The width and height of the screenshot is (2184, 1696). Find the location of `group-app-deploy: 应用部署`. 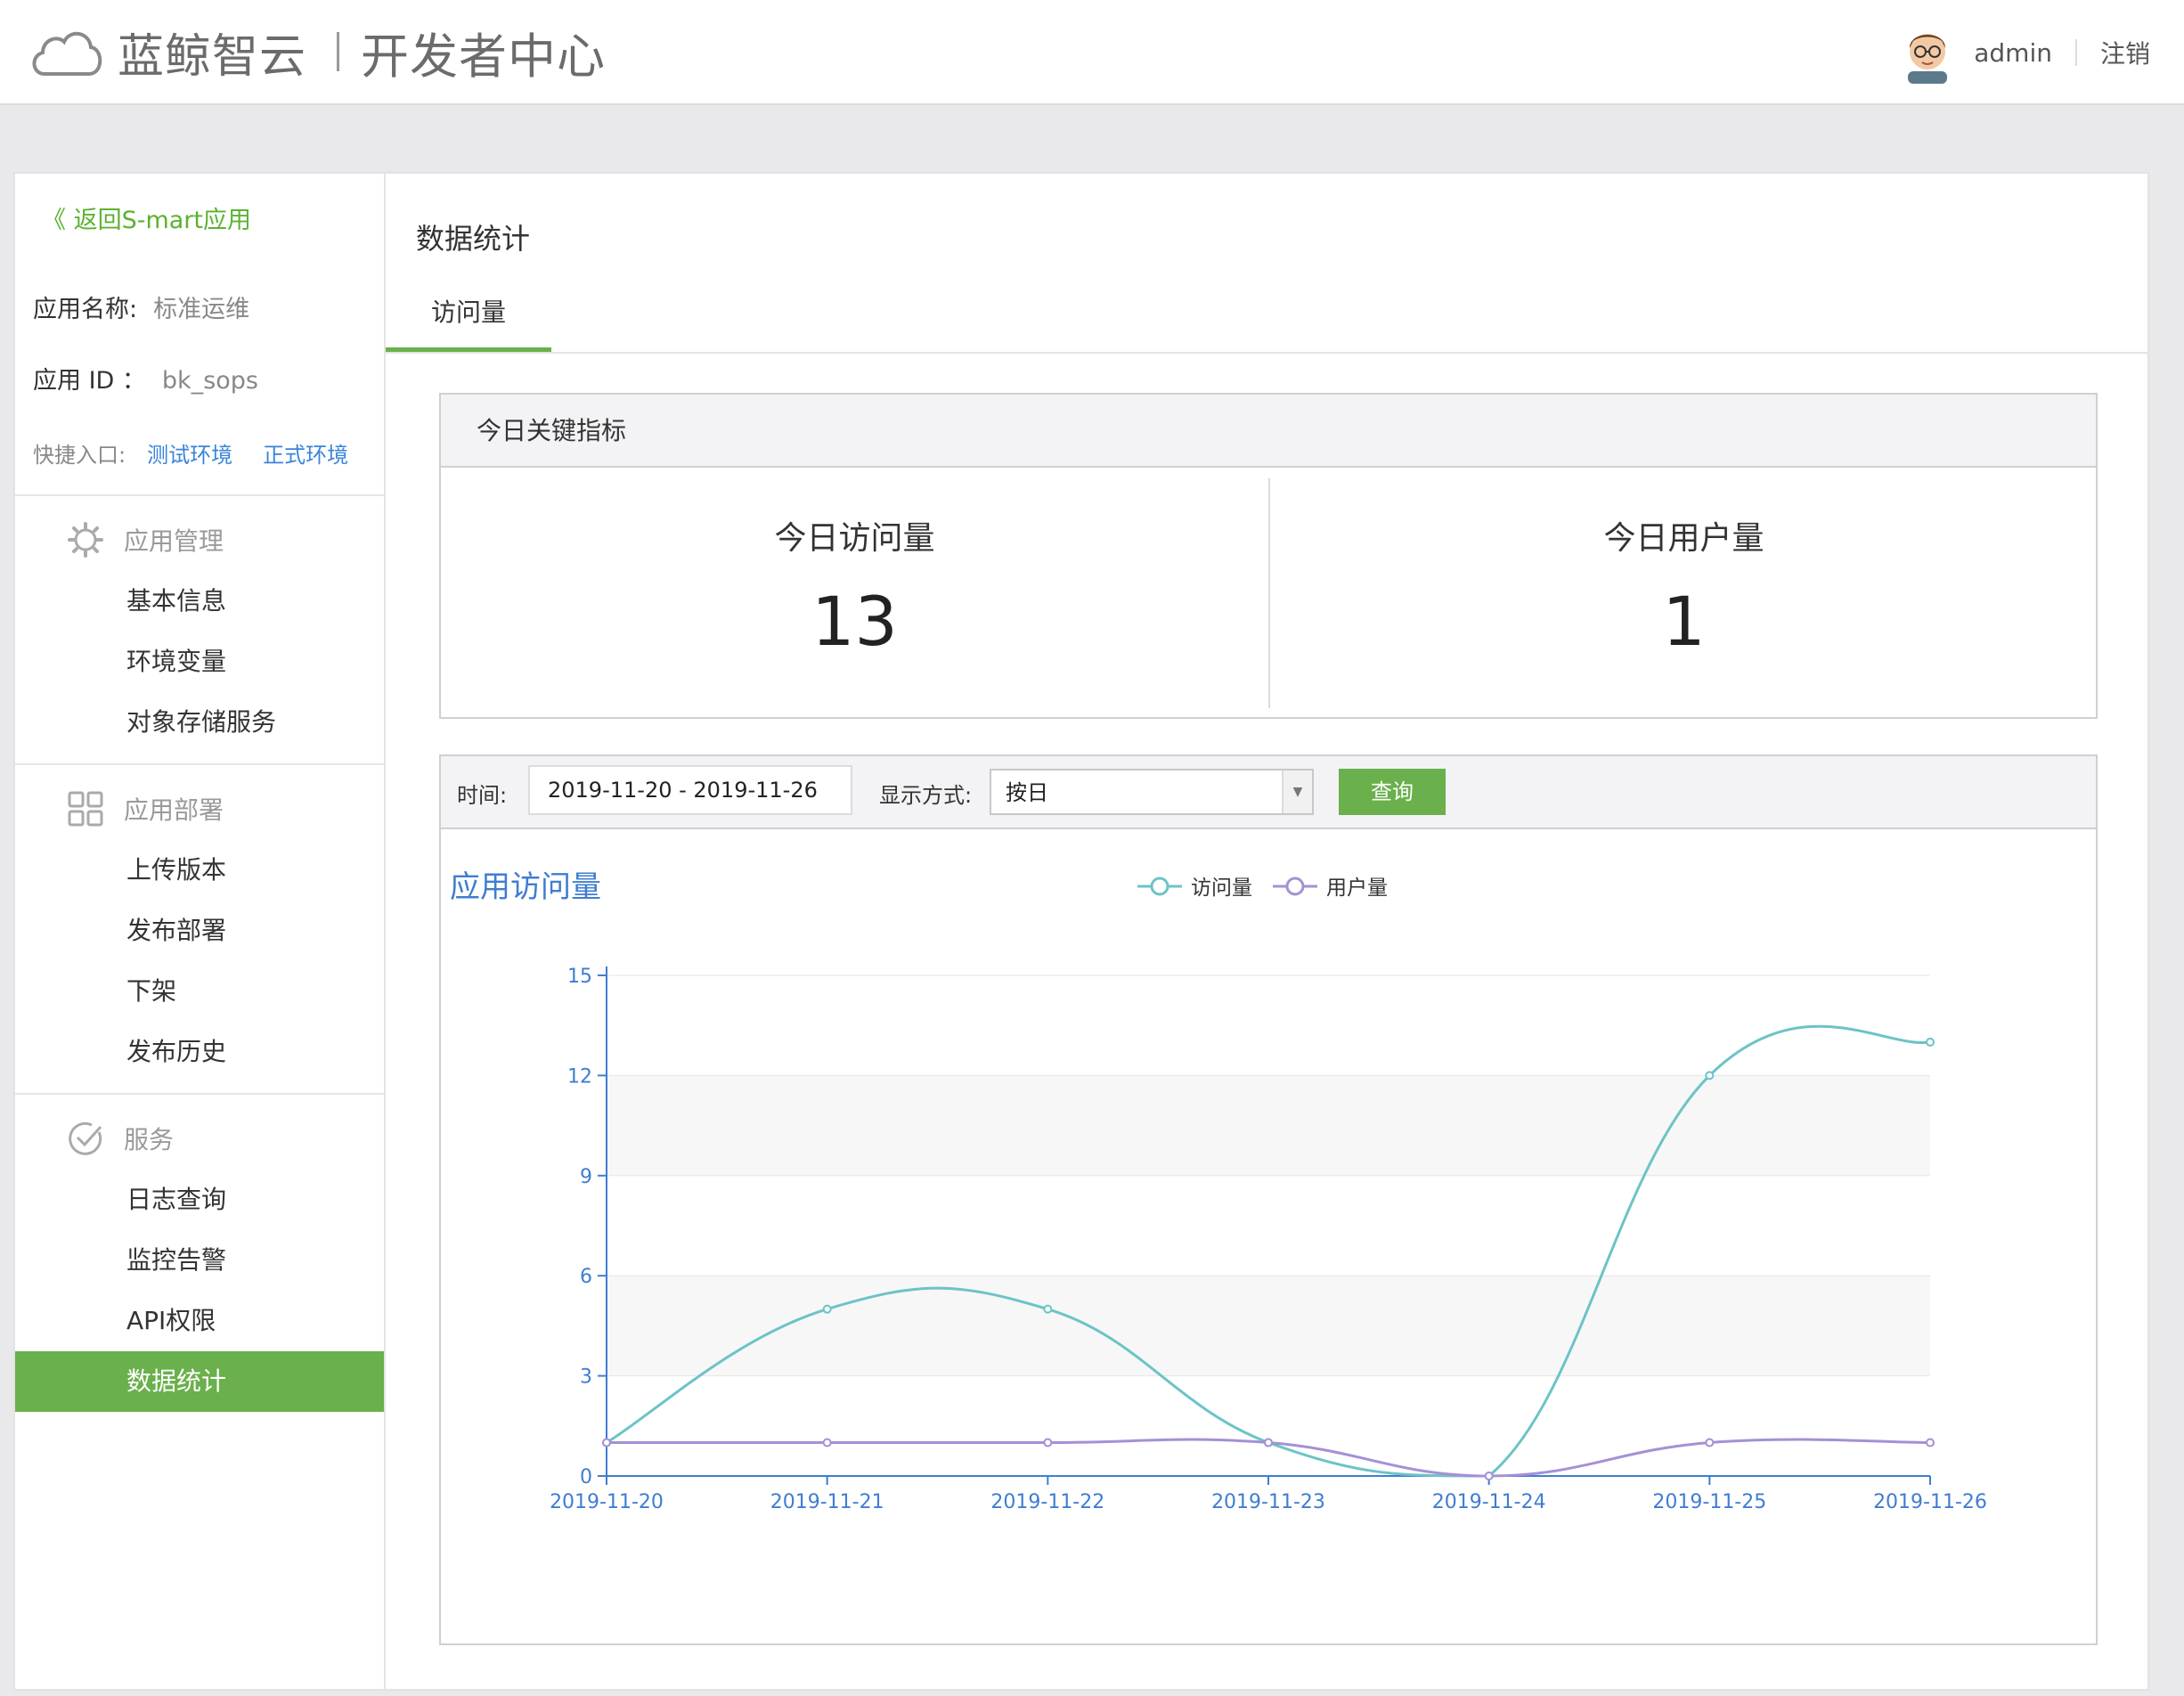

group-app-deploy: 应用部署 is located at coordinates (145, 809).